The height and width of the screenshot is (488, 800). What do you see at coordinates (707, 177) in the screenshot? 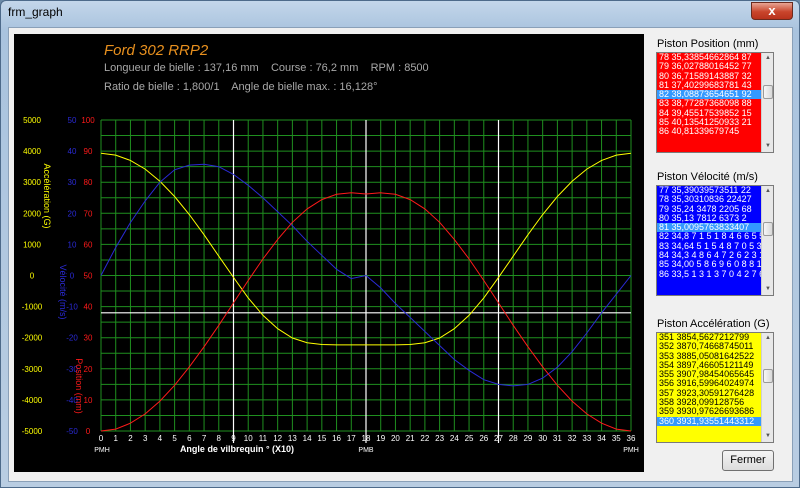
I see `velocity-list-label: Piston Vélocité (m/s)` at bounding box center [707, 177].